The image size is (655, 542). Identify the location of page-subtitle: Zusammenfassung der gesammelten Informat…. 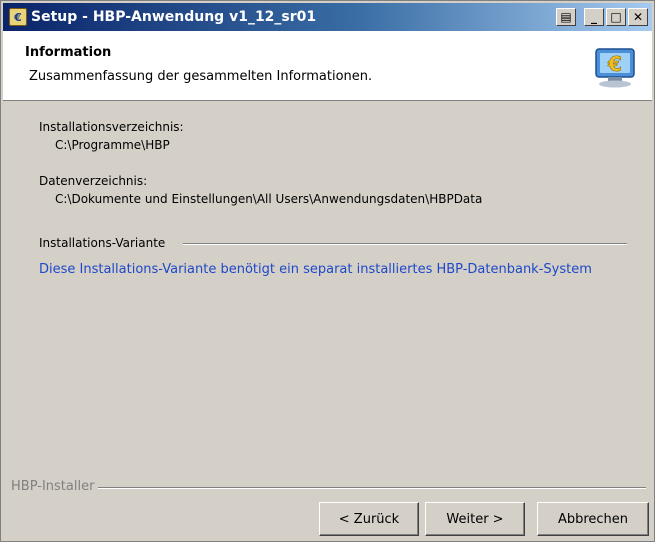
(201, 76).